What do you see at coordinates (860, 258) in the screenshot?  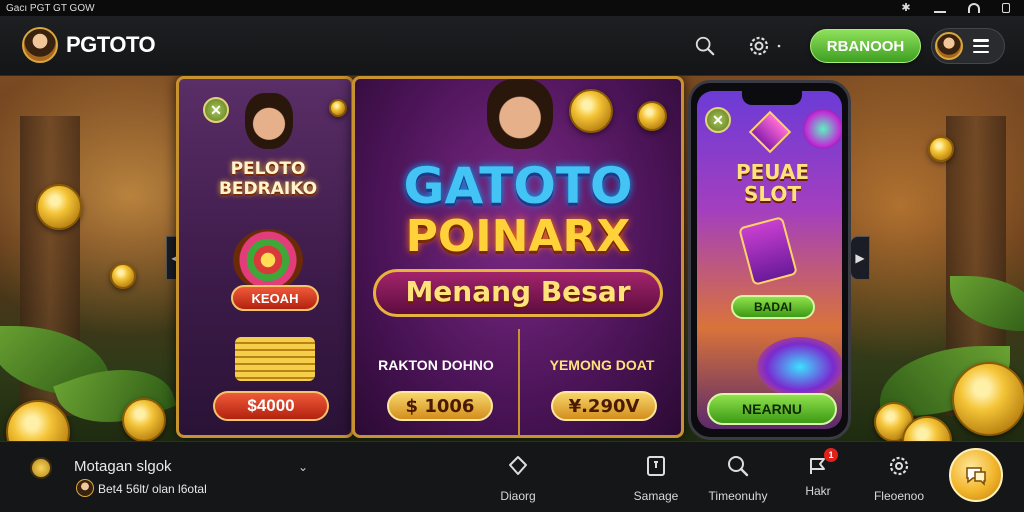 I see `carousel-next-arrow-icon: ▶` at bounding box center [860, 258].